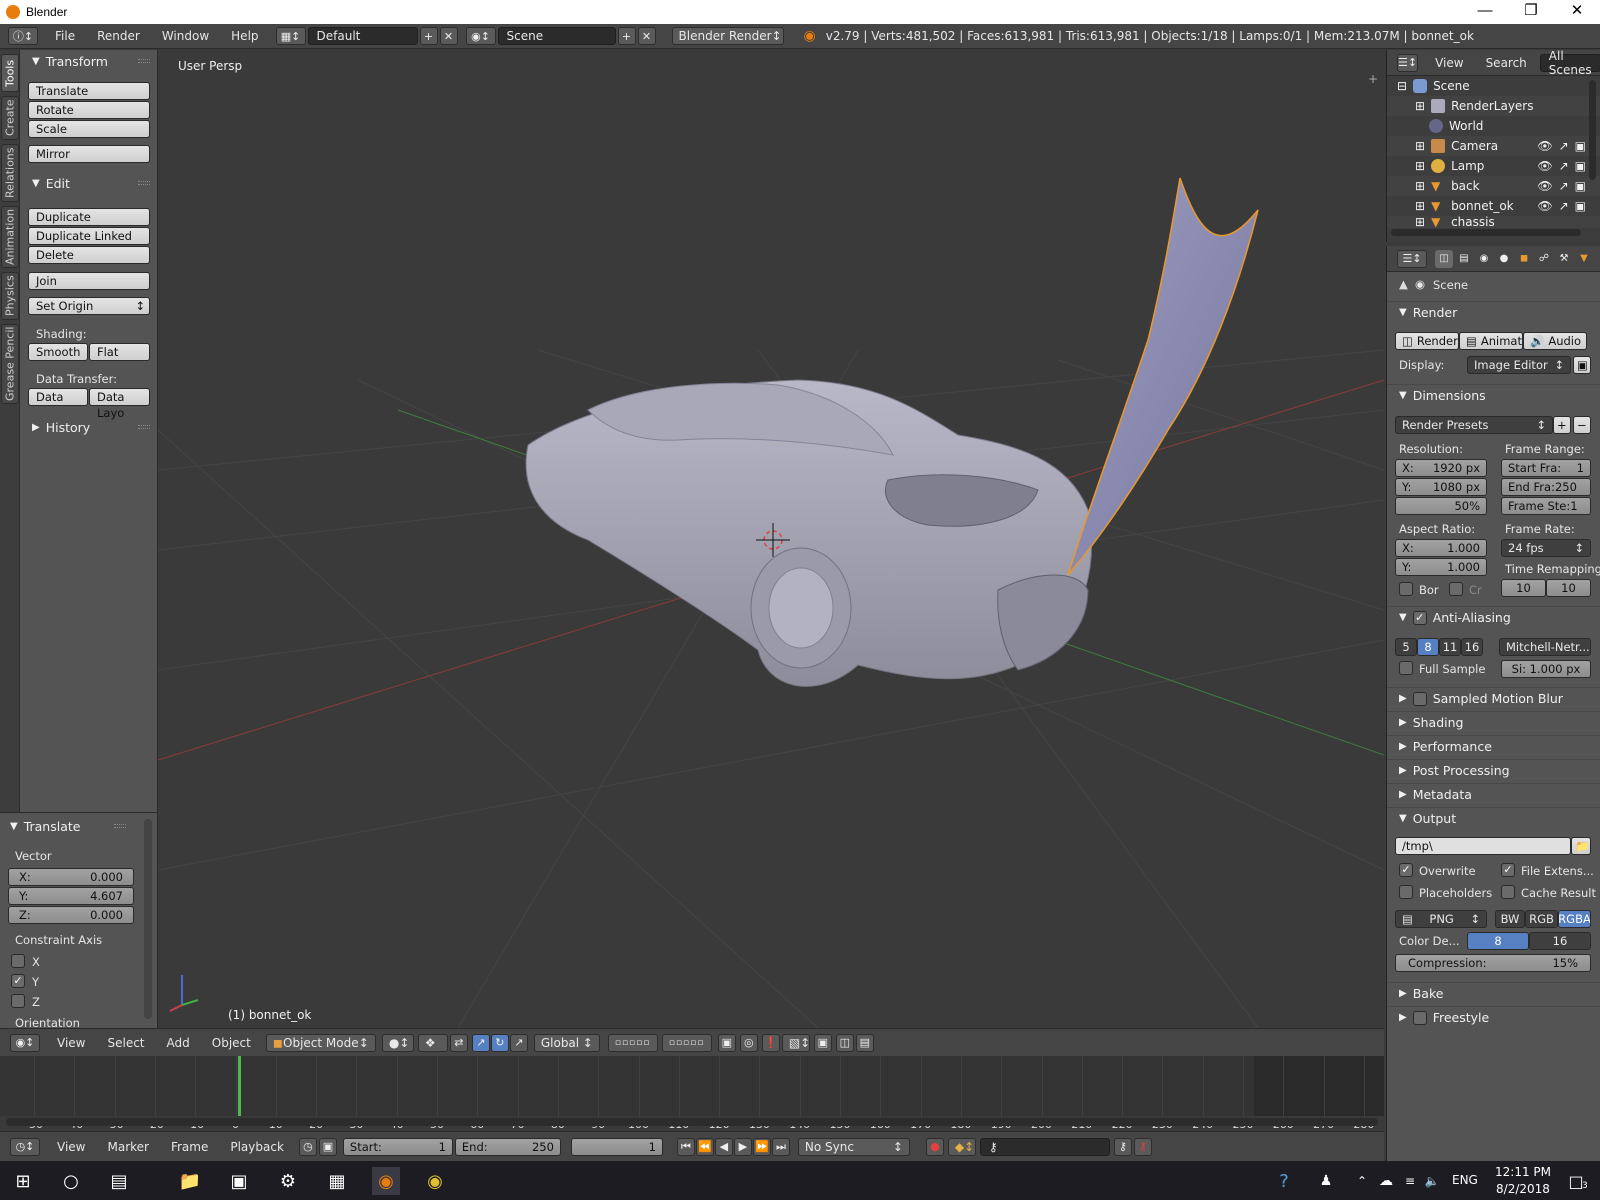 This screenshot has height=1200, width=1600. What do you see at coordinates (119, 352) in the screenshot?
I see `flat-button: Flat` at bounding box center [119, 352].